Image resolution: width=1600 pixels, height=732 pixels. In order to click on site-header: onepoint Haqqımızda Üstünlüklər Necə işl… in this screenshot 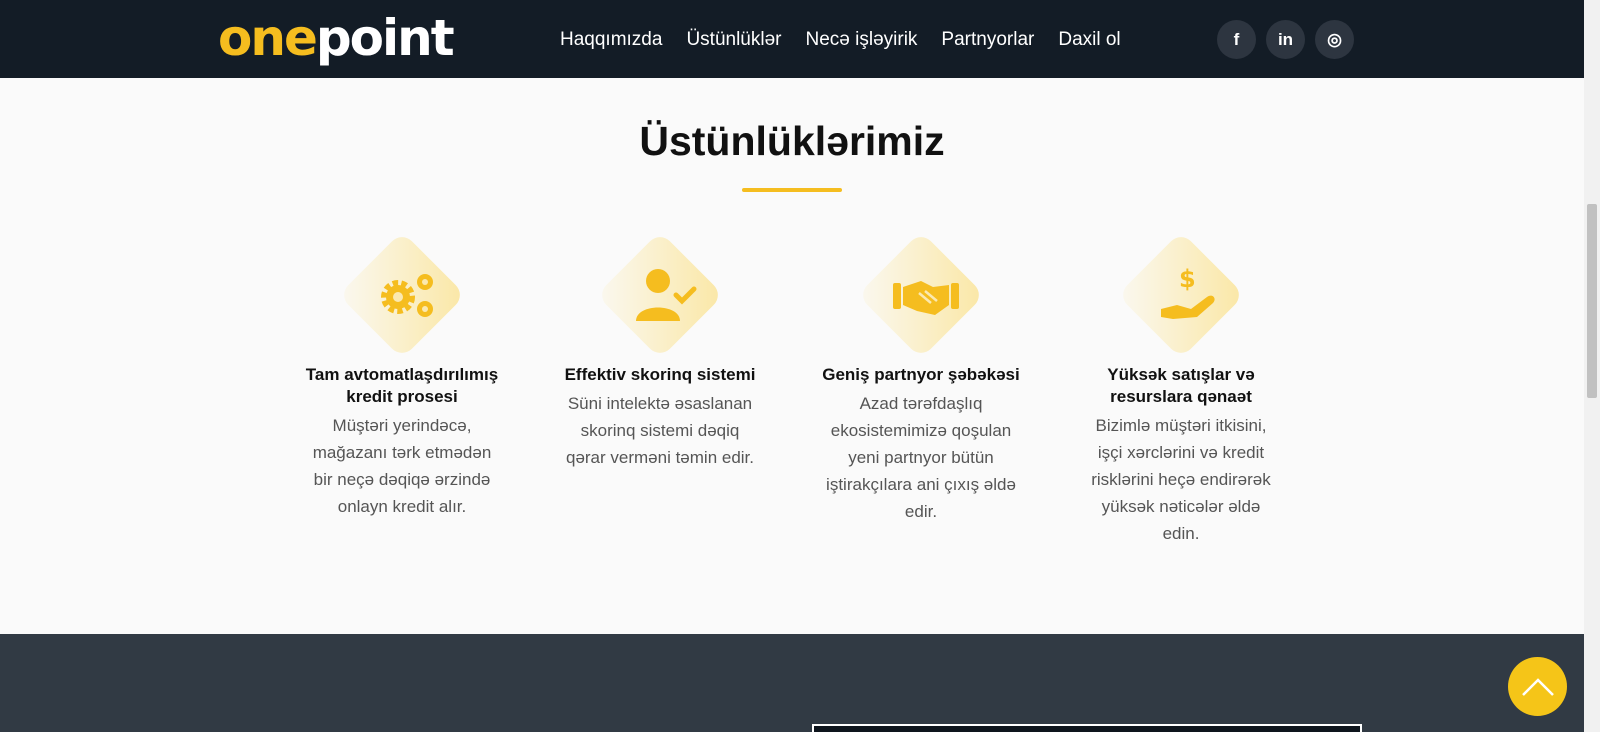, I will do `click(792, 39)`.